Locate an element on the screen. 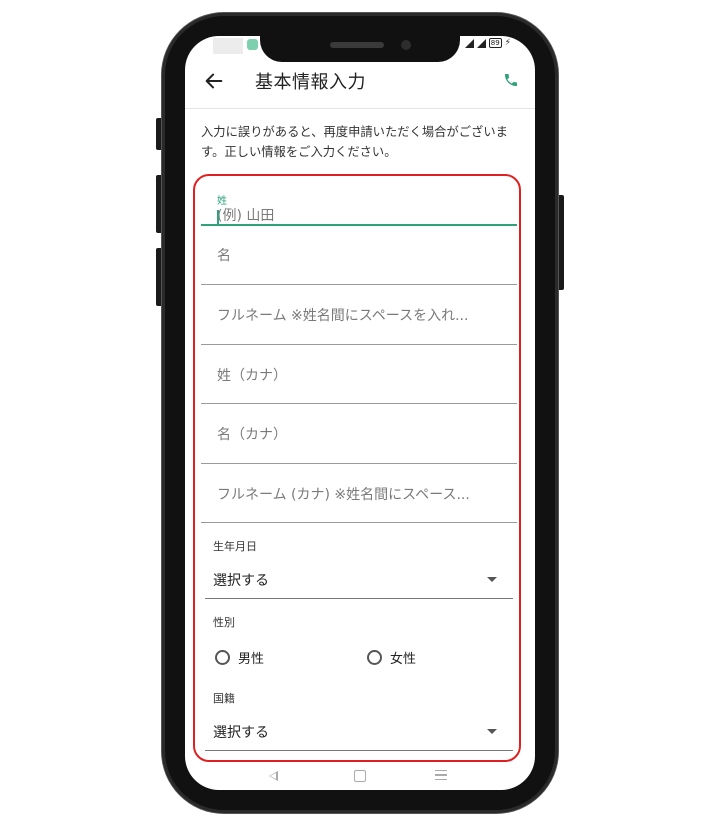 This screenshot has width=720, height=822. first-name-kana-input is located at coordinates (359, 435).